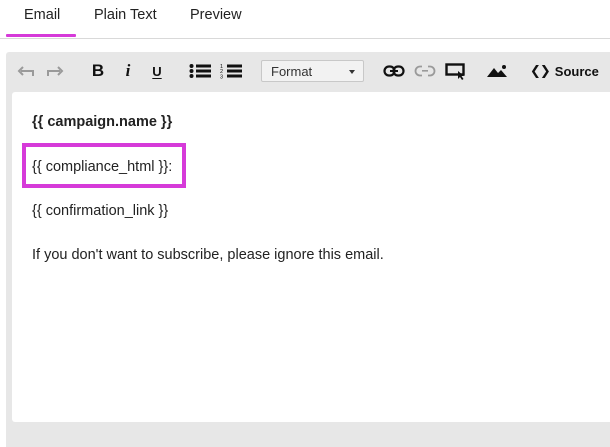 This screenshot has height=447, width=610. I want to click on editor-tabs: Email Plain Text Preview, so click(305, 19).